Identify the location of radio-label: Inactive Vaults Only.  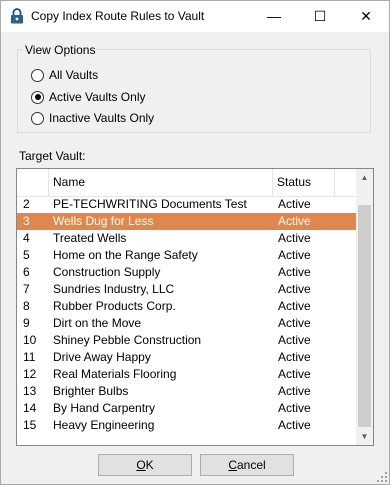
(102, 118).